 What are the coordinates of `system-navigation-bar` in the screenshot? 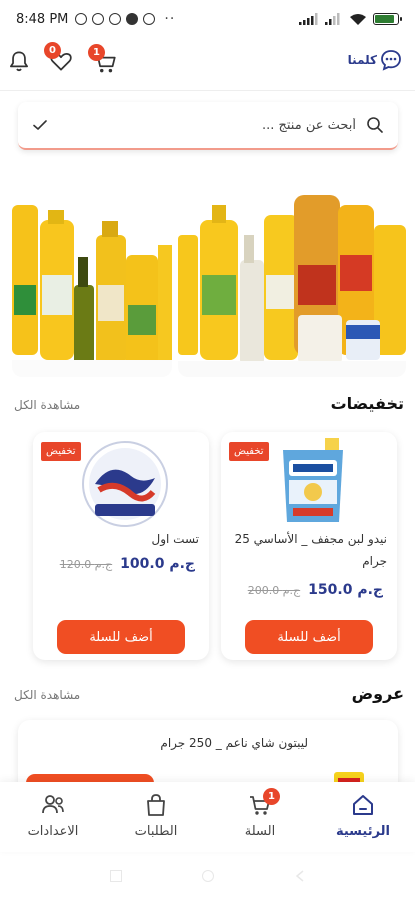 It's located at (207, 876).